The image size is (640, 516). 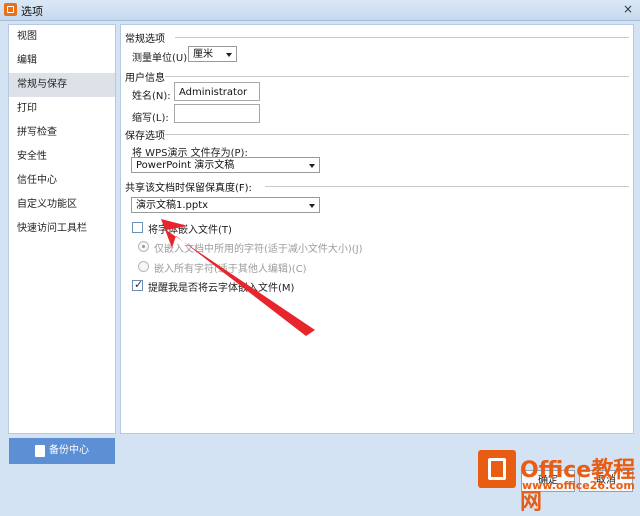 What do you see at coordinates (190, 230) in the screenshot?
I see `embed-fonts-label: 将字体嵌入文件(T)` at bounding box center [190, 230].